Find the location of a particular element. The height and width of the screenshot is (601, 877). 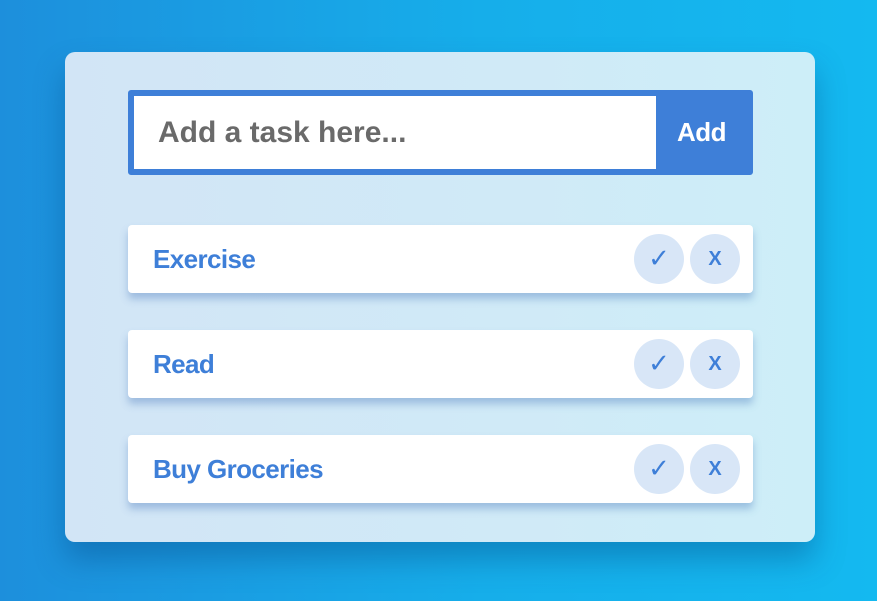

add-task-form: Add is located at coordinates (440, 132).